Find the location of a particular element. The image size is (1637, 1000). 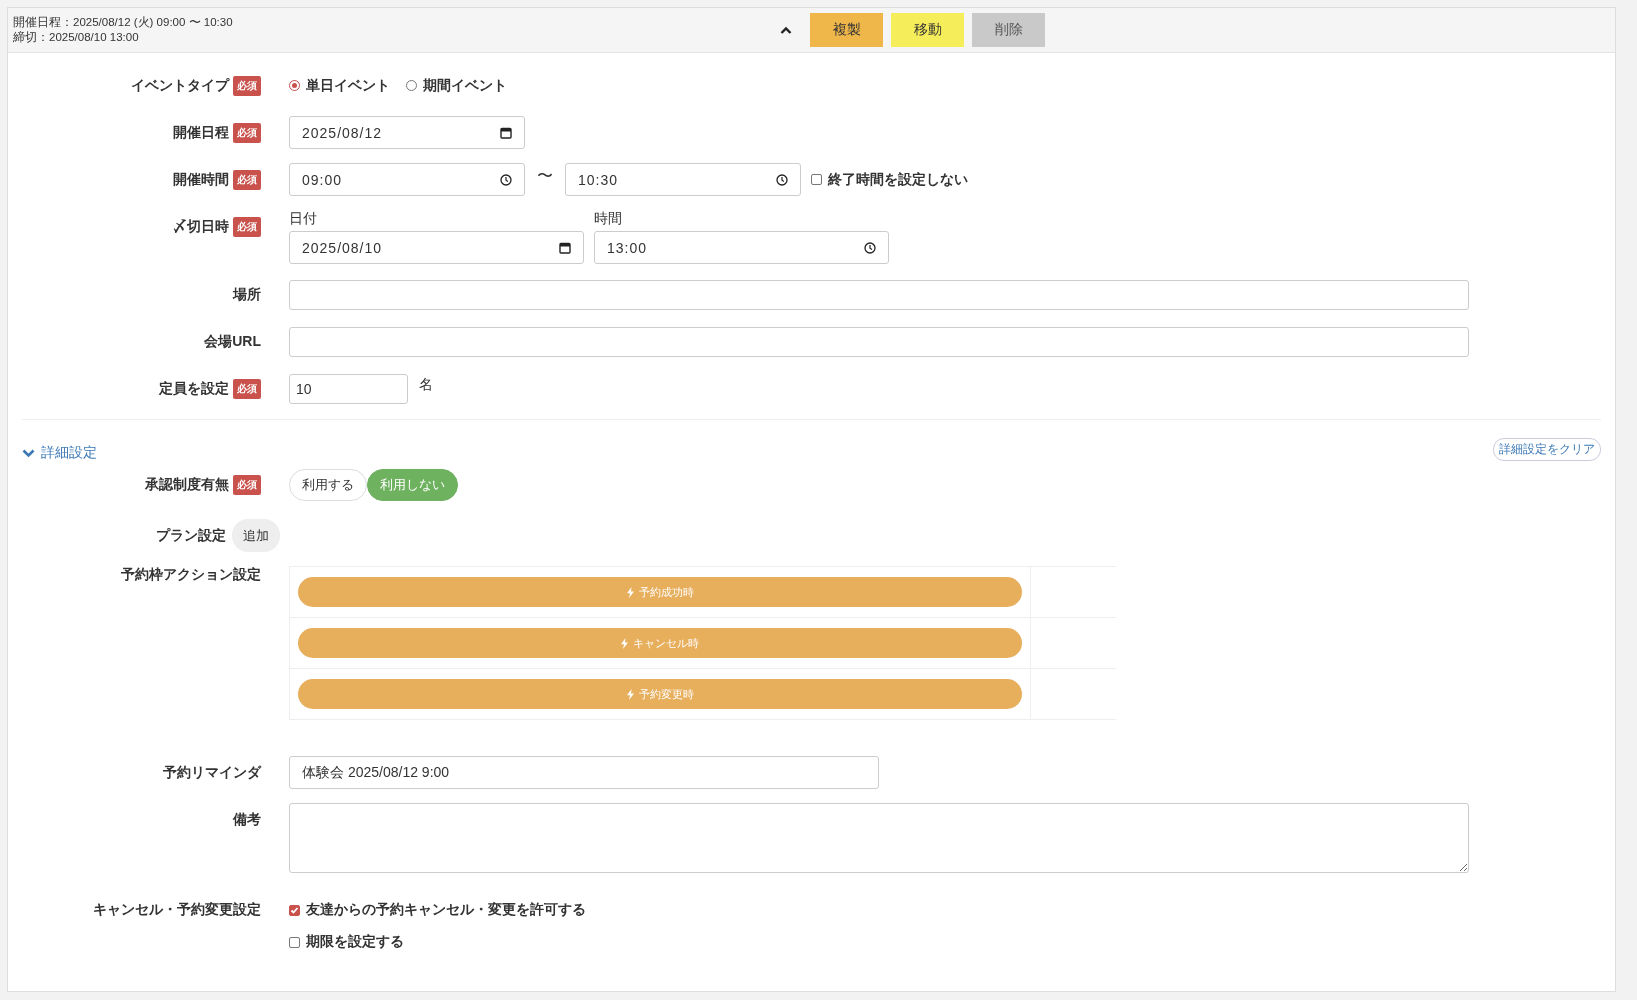

field-label: 予約リマインダ is located at coordinates (212, 772).